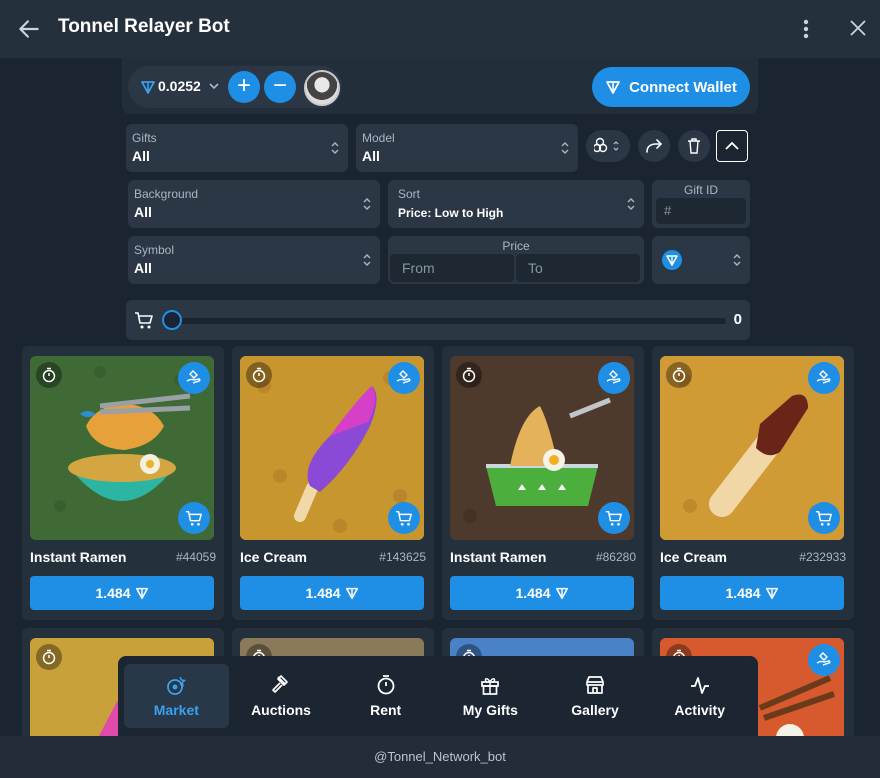 This screenshot has height=778, width=880. Describe the element at coordinates (701, 211) in the screenshot. I see `gift-id-input: #` at that location.